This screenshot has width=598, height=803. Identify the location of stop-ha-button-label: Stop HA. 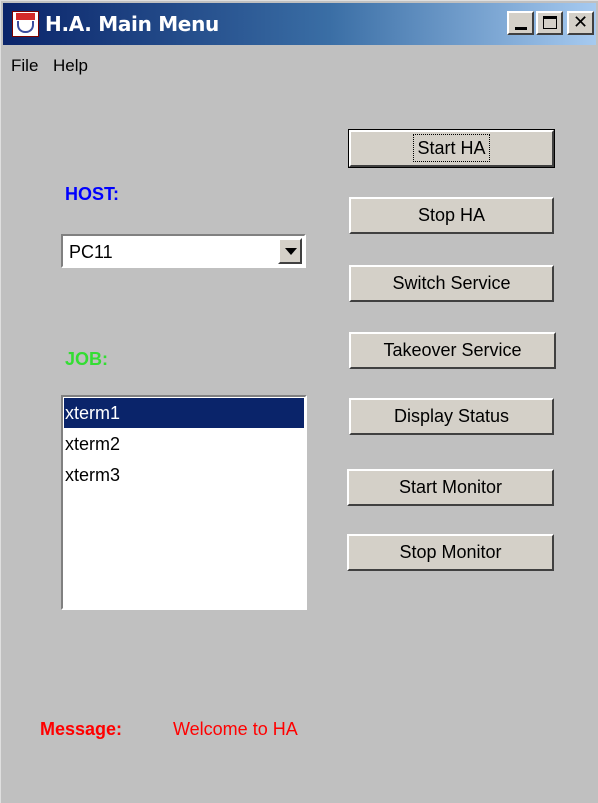
(451, 215).